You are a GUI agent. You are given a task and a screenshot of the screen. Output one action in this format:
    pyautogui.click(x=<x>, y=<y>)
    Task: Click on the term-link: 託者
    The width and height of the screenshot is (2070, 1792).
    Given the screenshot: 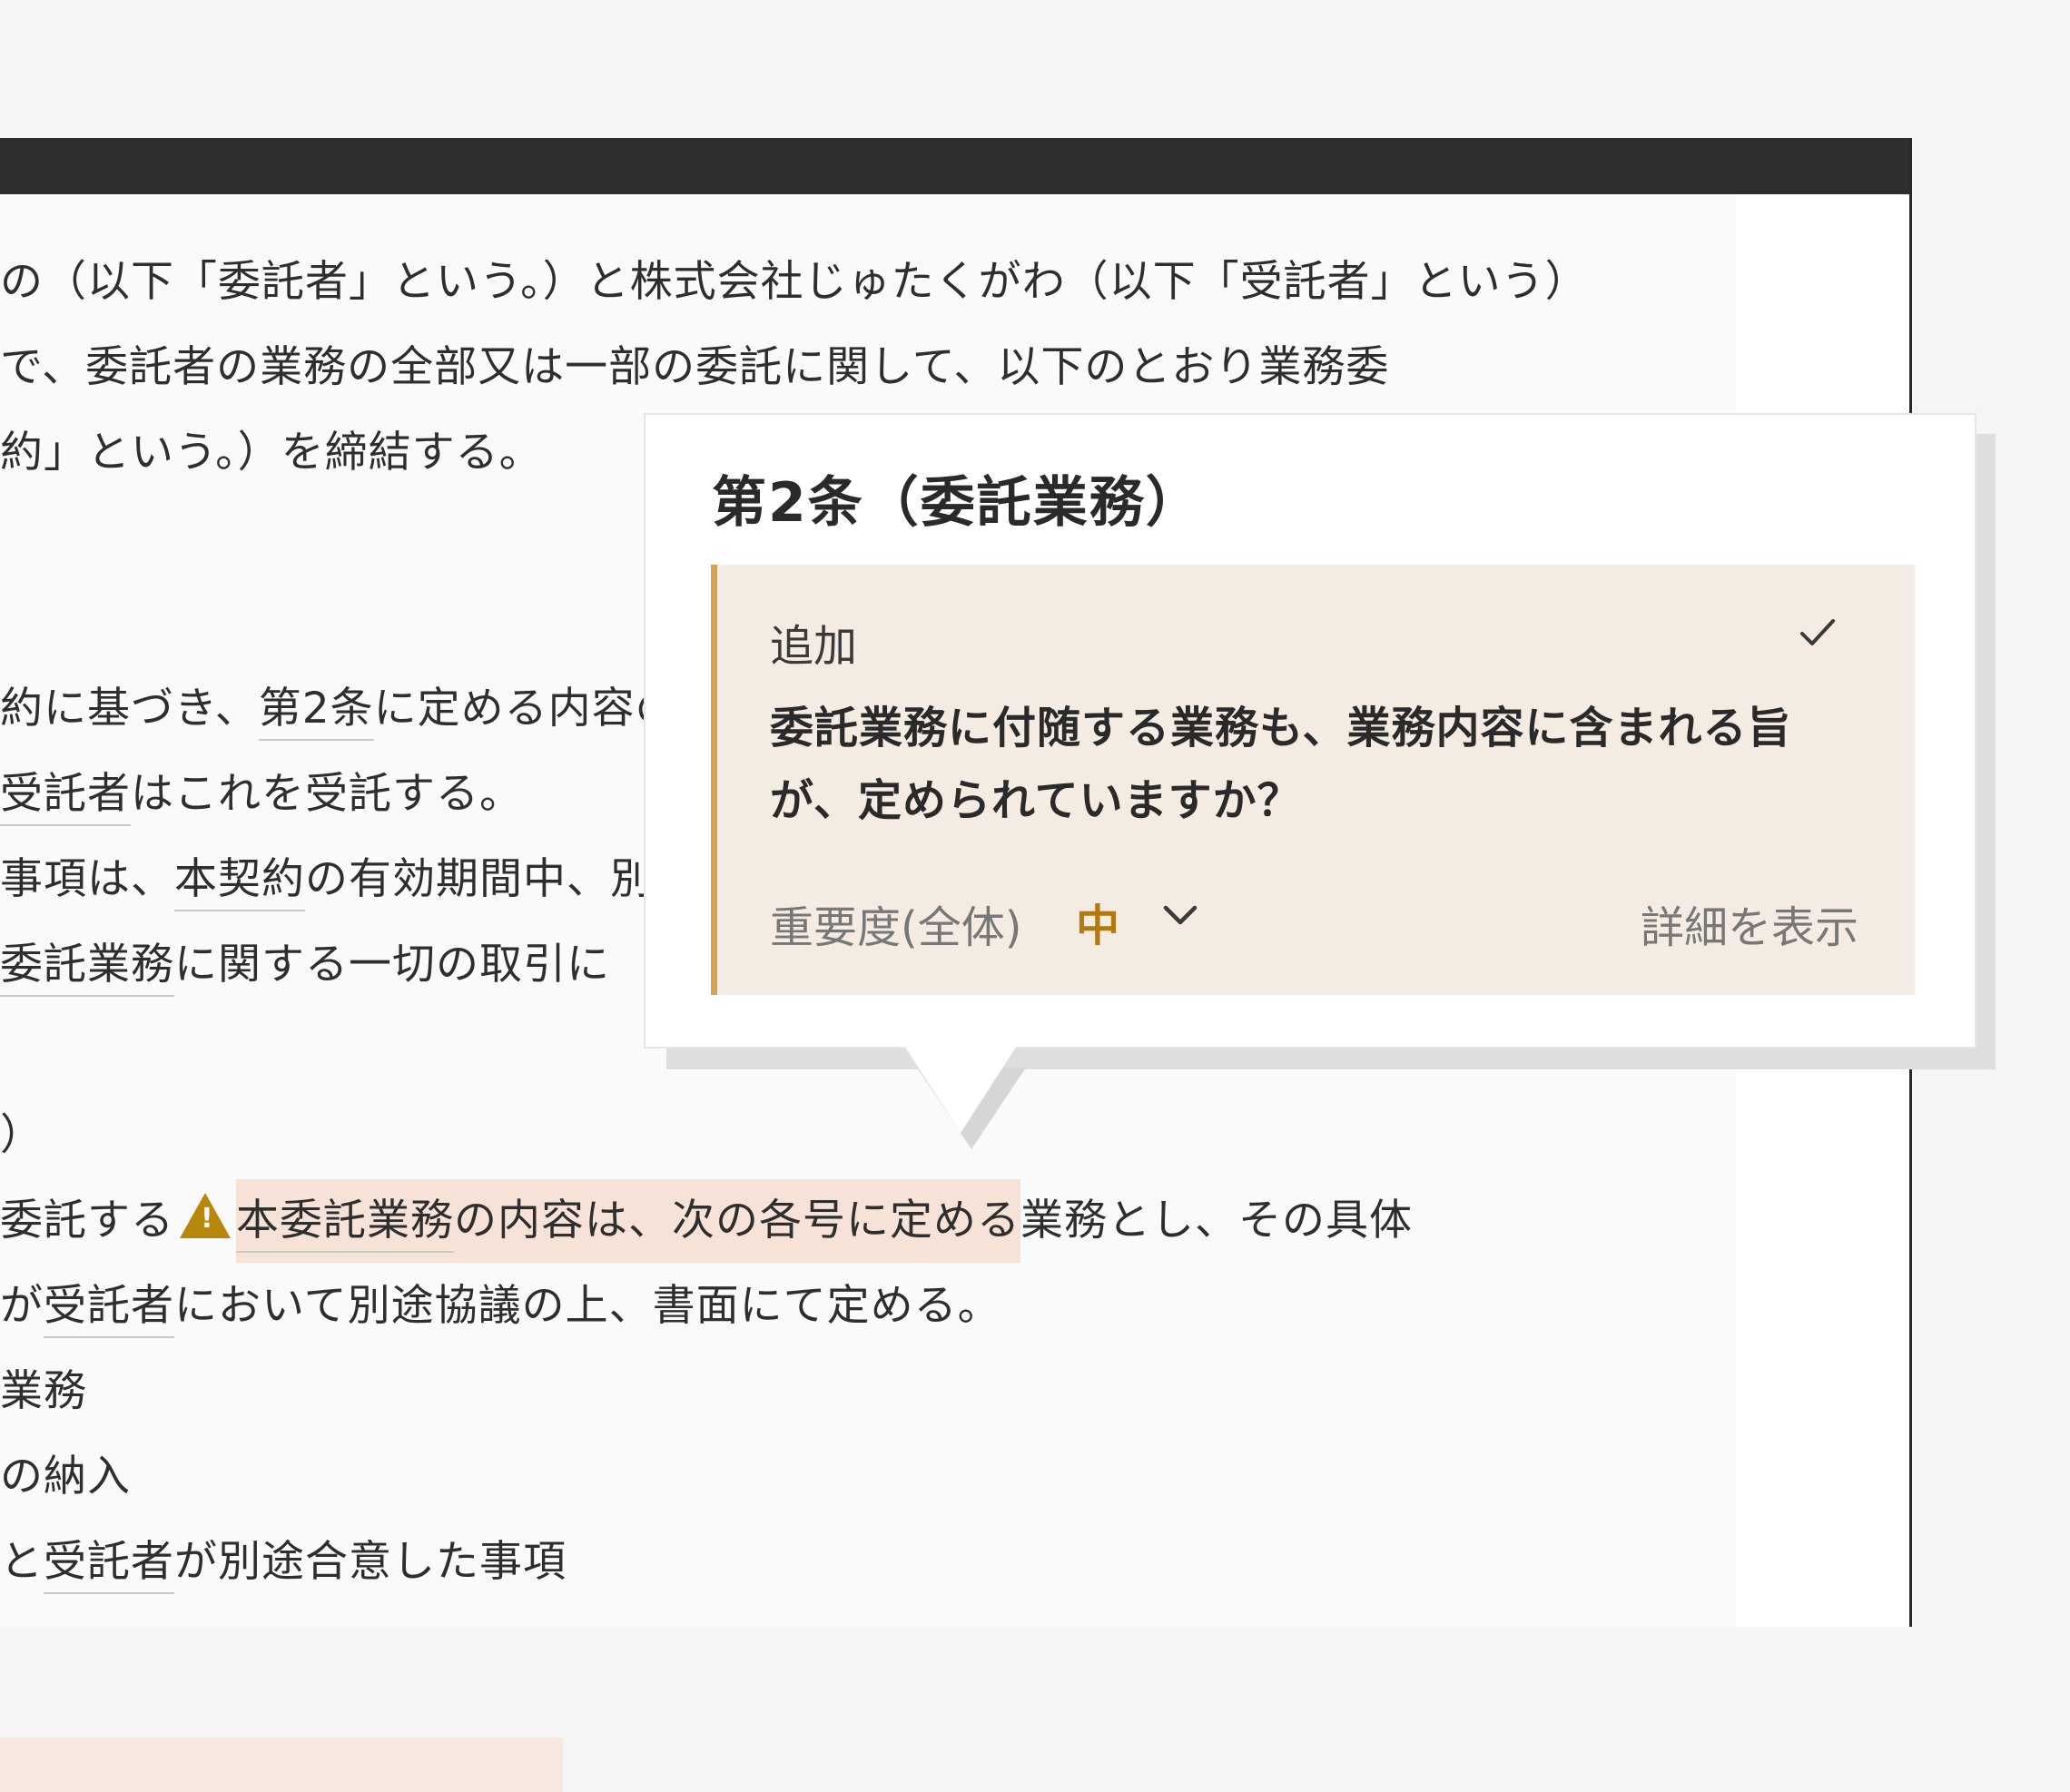 What is the action you would take?
    pyautogui.click(x=88, y=797)
    